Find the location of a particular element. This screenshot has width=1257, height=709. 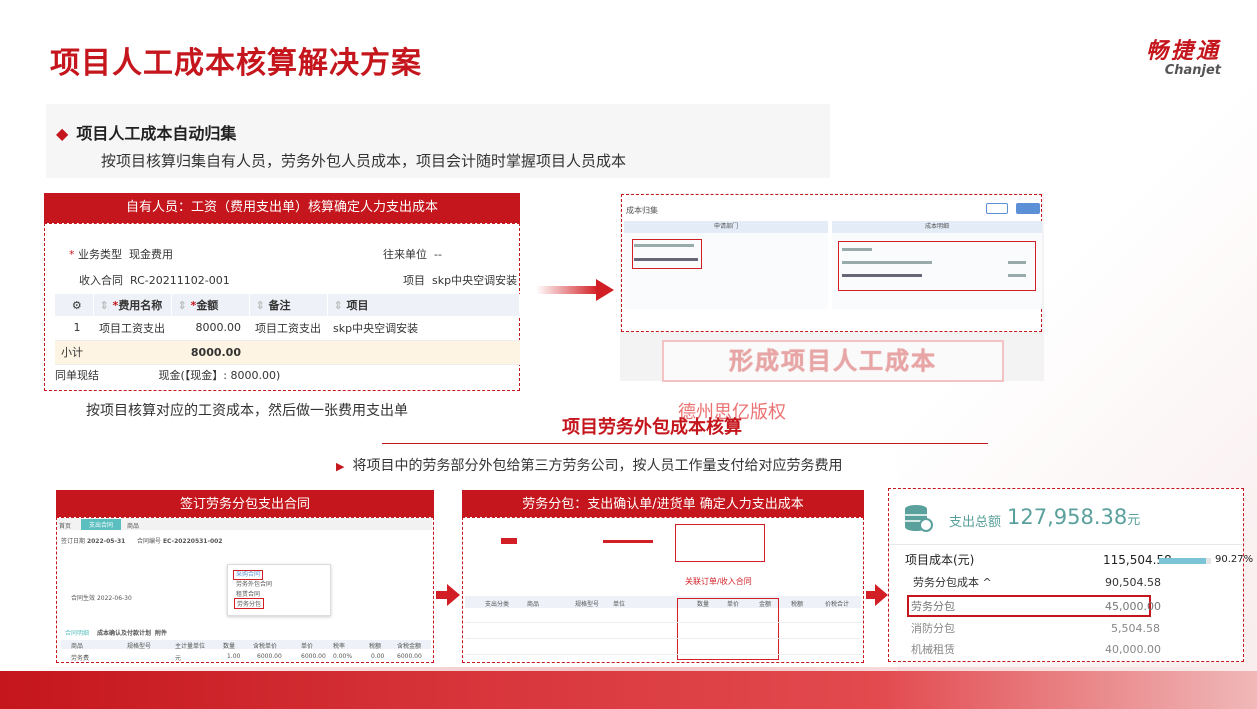

left-col-header: 申请部门 is located at coordinates (726, 227).